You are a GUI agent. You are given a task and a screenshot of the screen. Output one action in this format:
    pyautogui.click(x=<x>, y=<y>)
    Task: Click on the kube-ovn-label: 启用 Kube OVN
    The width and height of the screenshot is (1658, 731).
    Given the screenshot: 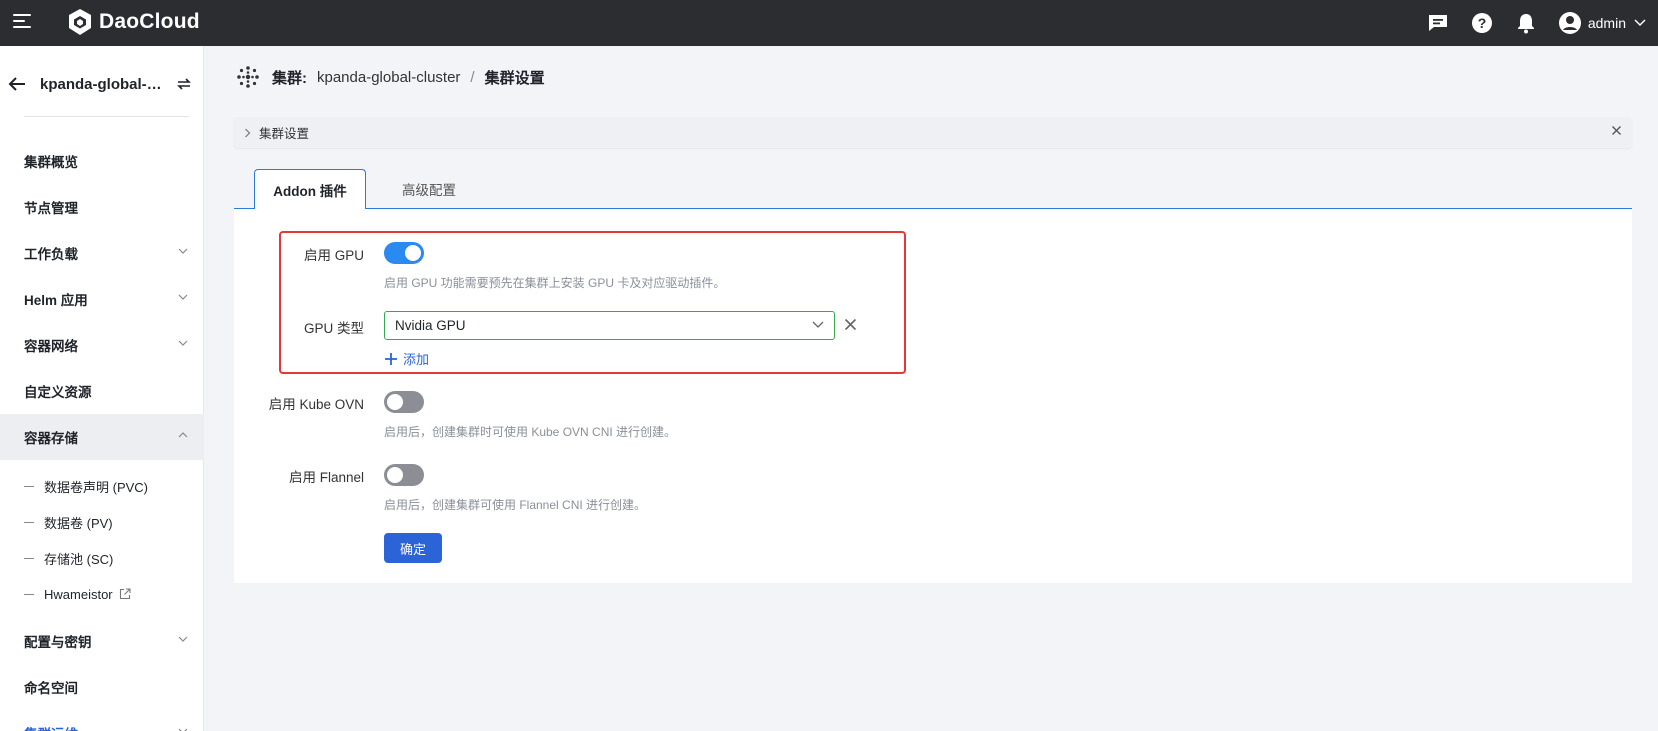 What is the action you would take?
    pyautogui.click(x=316, y=404)
    